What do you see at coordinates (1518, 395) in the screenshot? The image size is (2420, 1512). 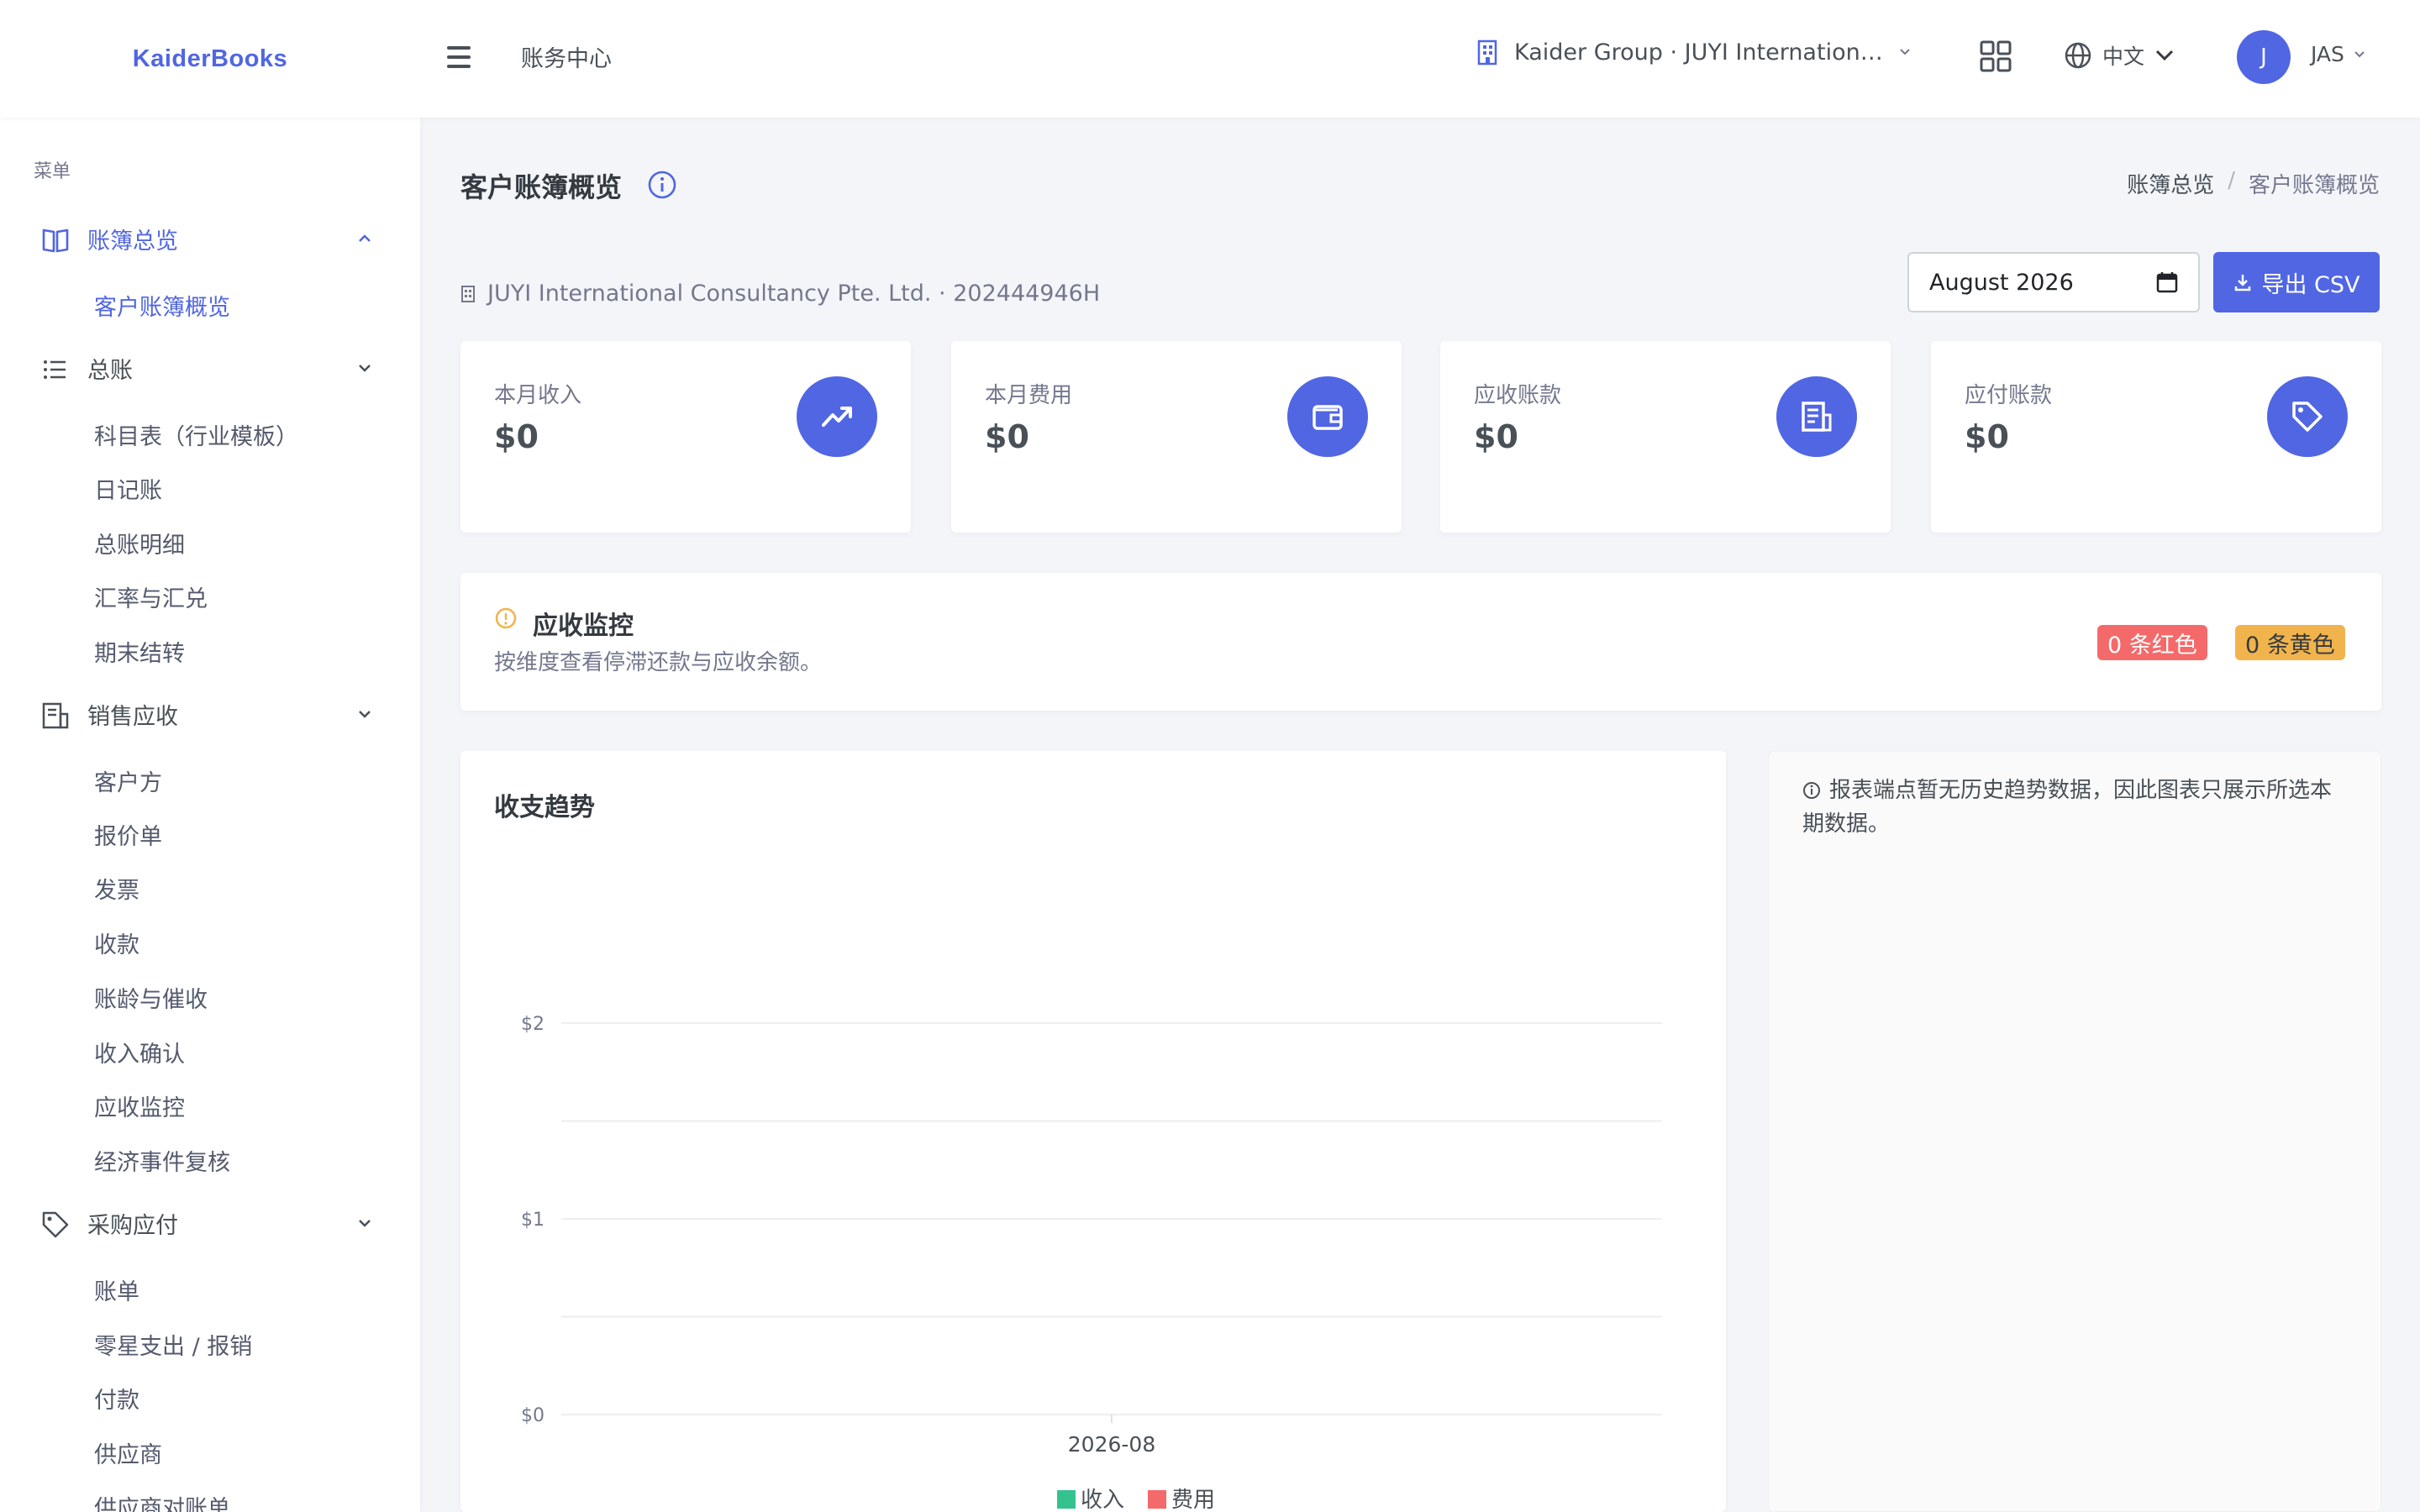 I see `stat-label: 应收账款` at bounding box center [1518, 395].